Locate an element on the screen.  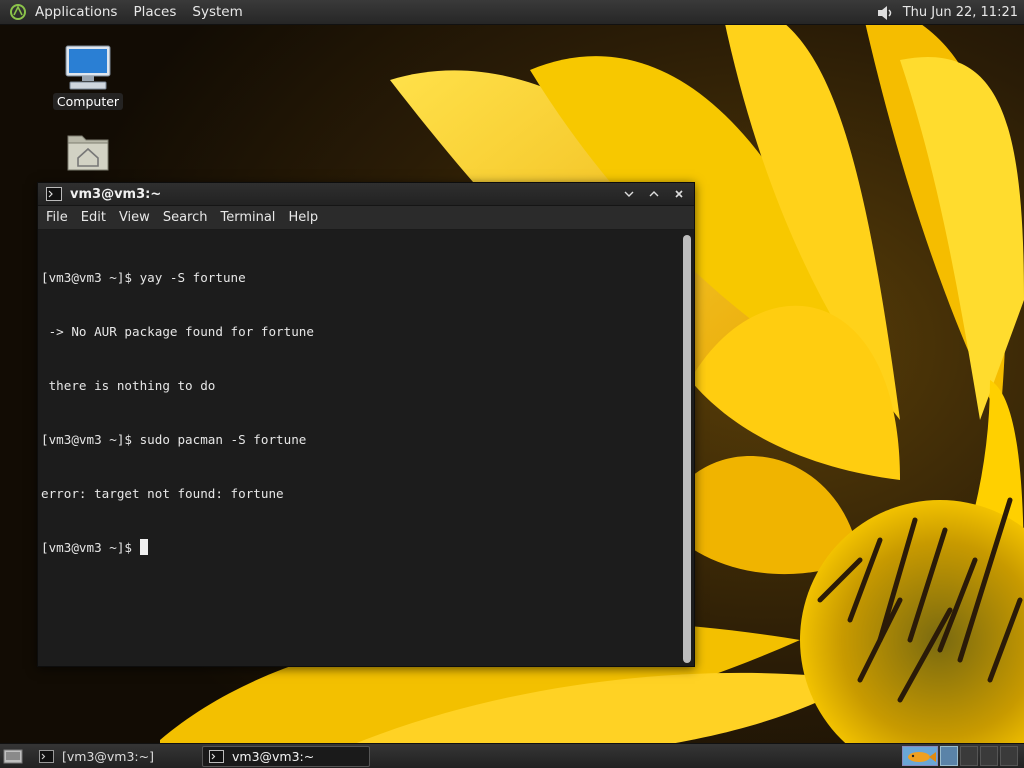
terminal-line: error: target not found: fortune is located at coordinates (162, 493).